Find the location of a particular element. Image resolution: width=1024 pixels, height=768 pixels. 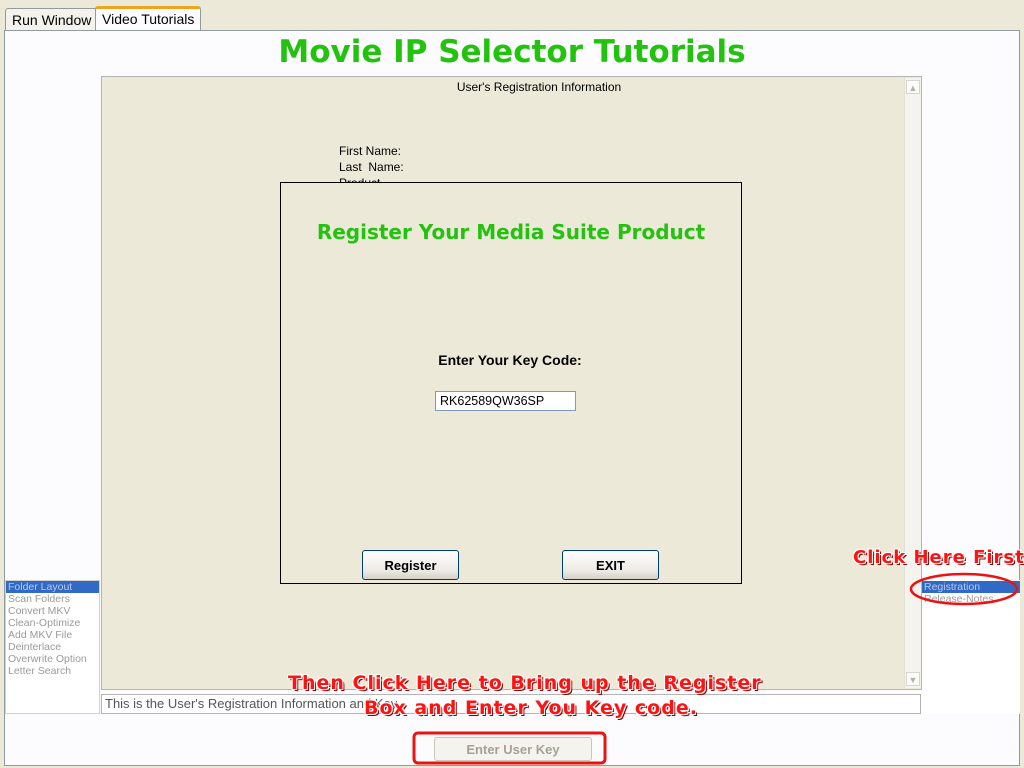

list-item-registration: Registration is located at coordinates (971, 587).